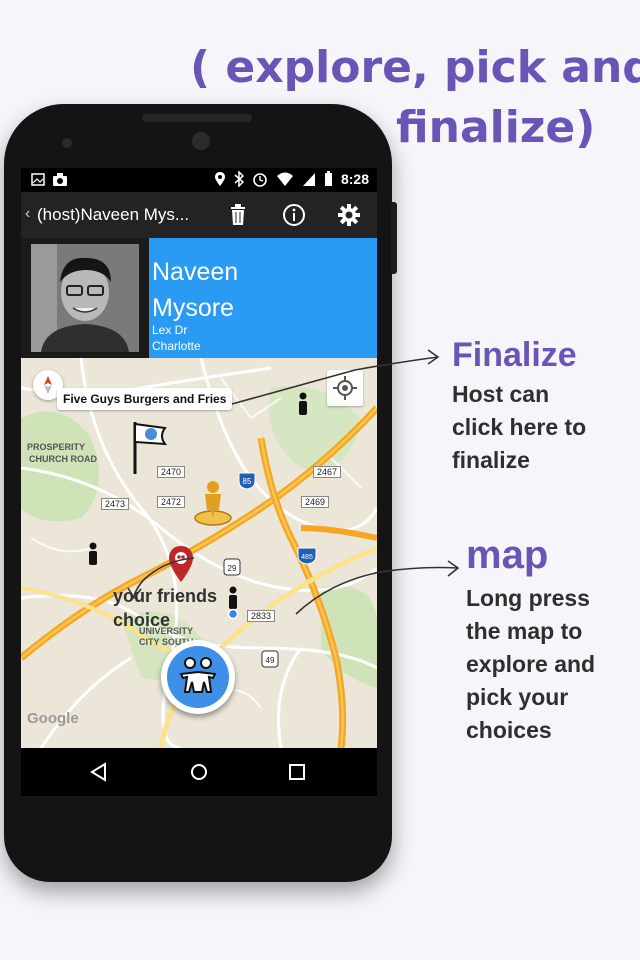 This screenshot has height=960, width=640. I want to click on road-number: 2833, so click(261, 616).